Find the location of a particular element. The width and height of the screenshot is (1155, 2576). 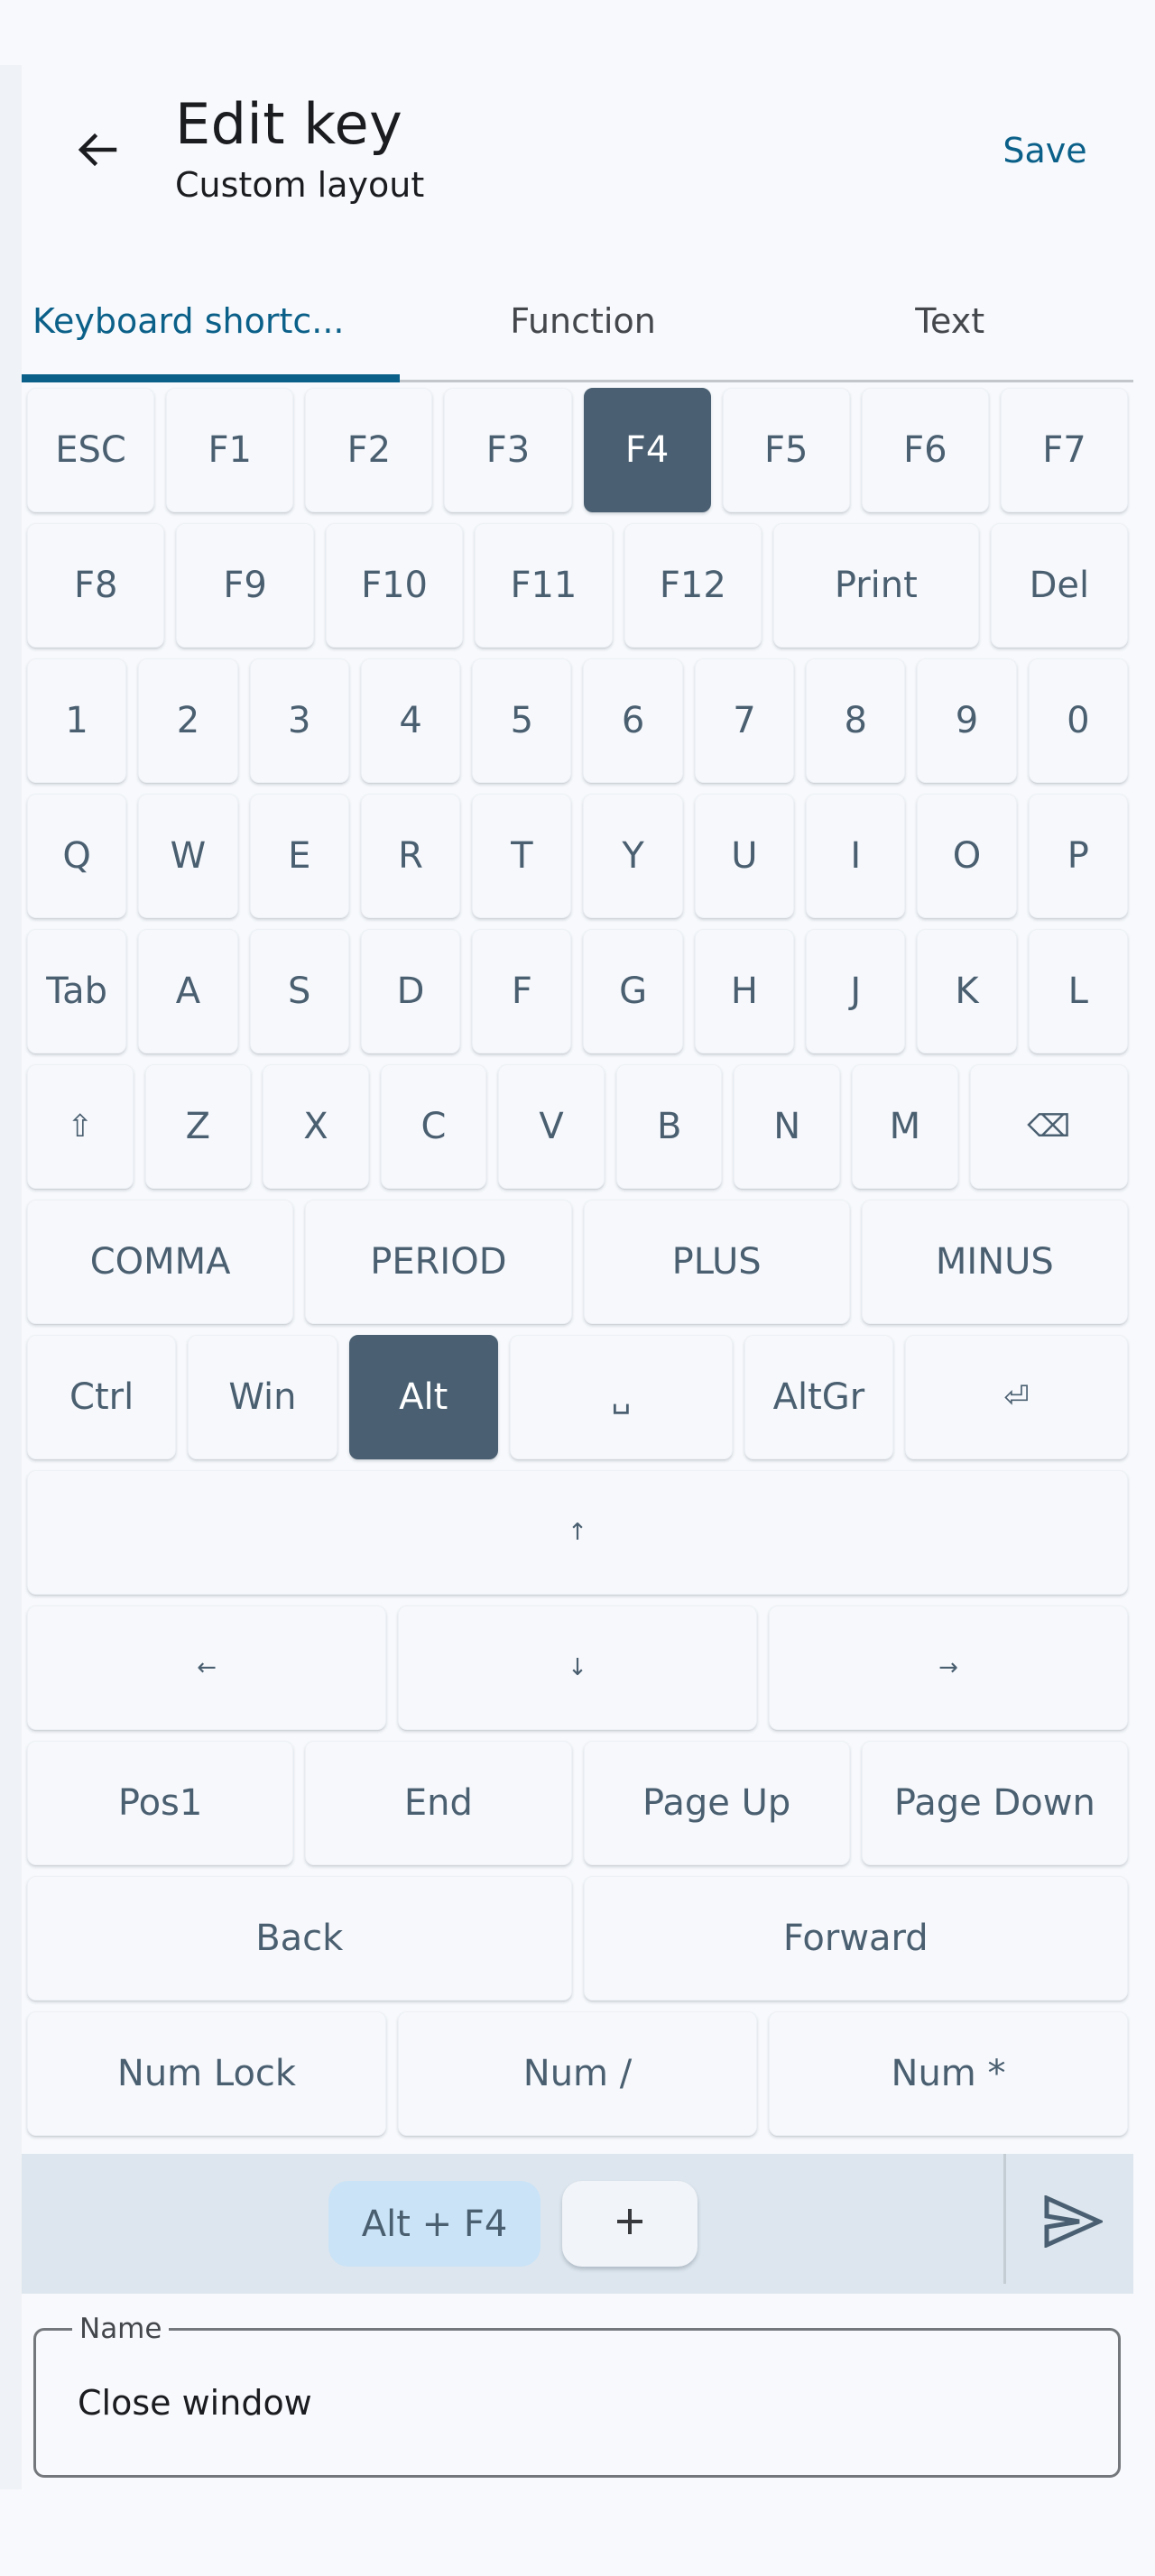

key-f: F is located at coordinates (522, 991).